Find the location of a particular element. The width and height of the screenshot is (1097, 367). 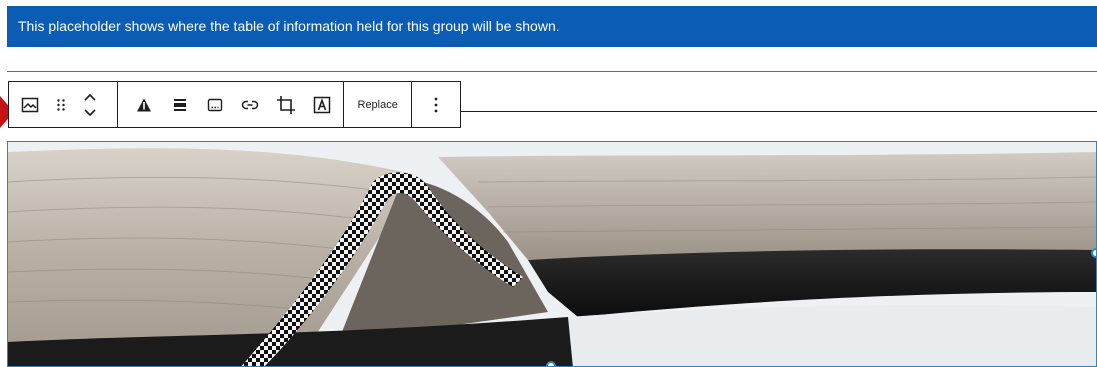

align-button is located at coordinates (180, 105).